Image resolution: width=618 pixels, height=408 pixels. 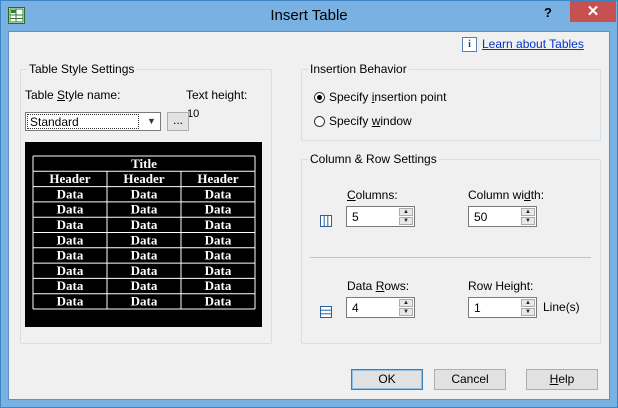 What do you see at coordinates (593, 11) in the screenshot?
I see `close-button: ✕` at bounding box center [593, 11].